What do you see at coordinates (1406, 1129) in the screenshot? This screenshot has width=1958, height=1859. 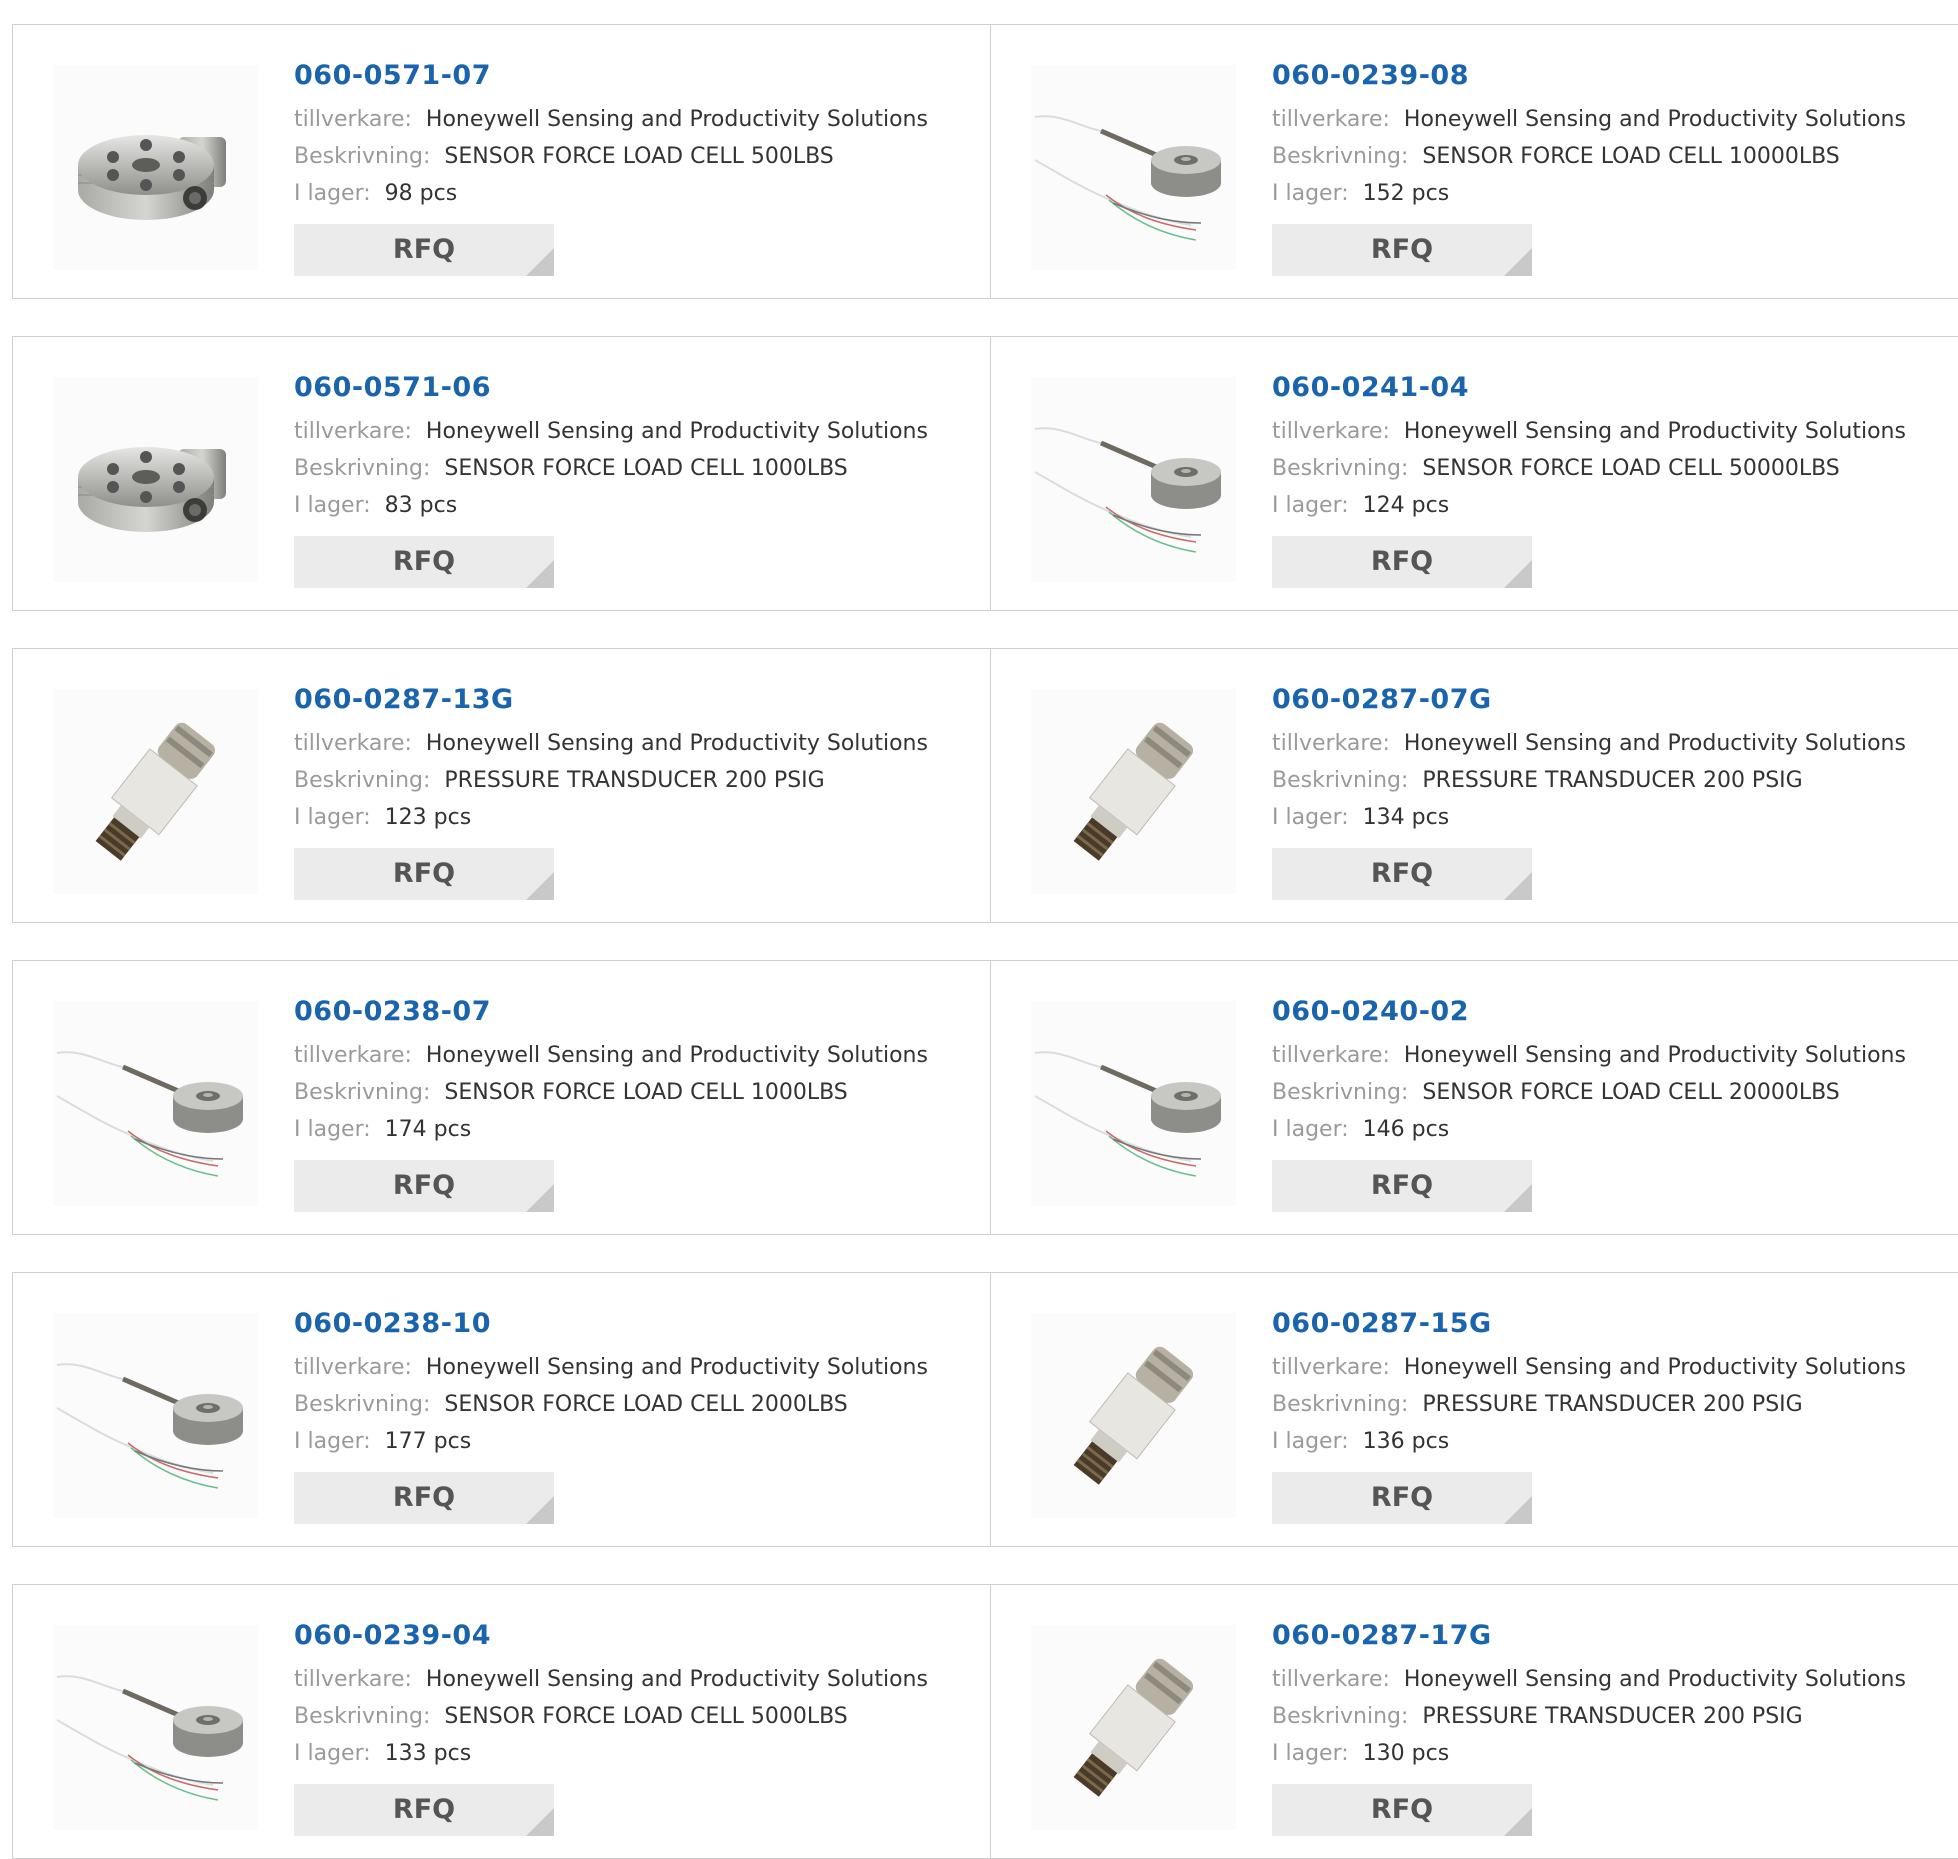 I see `stock-value: 146 pcs` at bounding box center [1406, 1129].